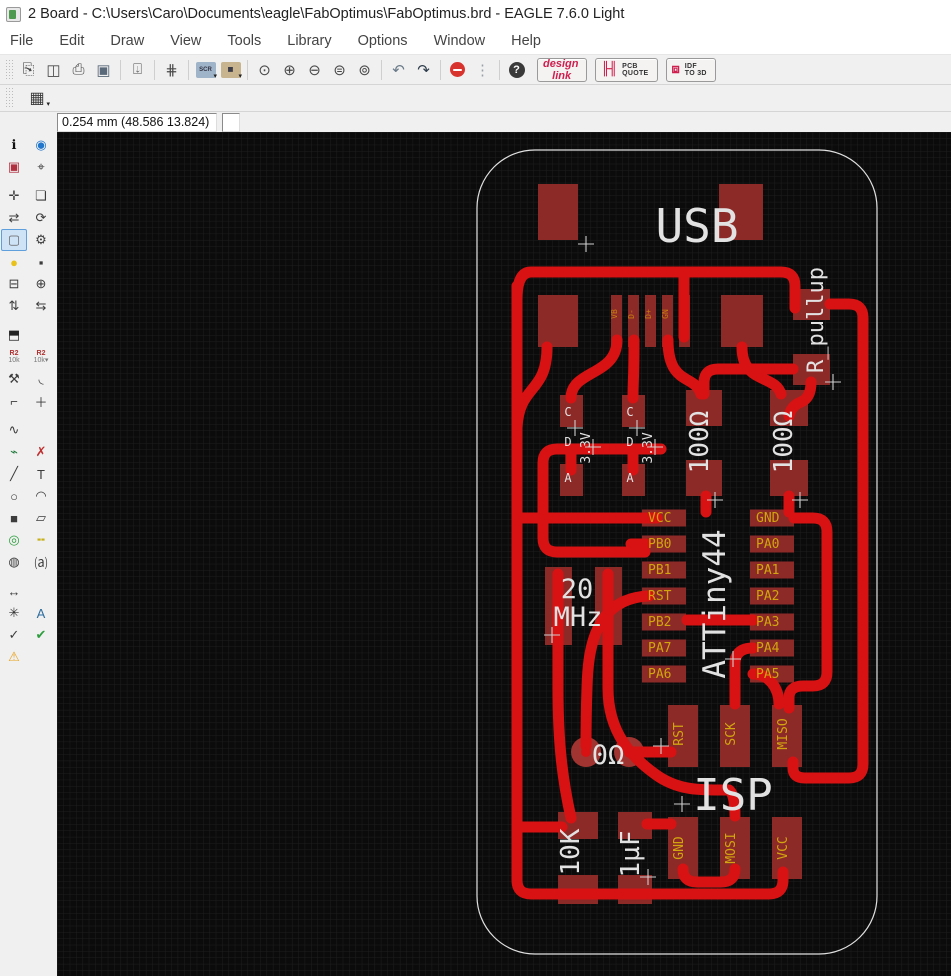 Image resolution: width=951 pixels, height=976 pixels. I want to click on zoom-select-icon: ⊜, so click(339, 70).